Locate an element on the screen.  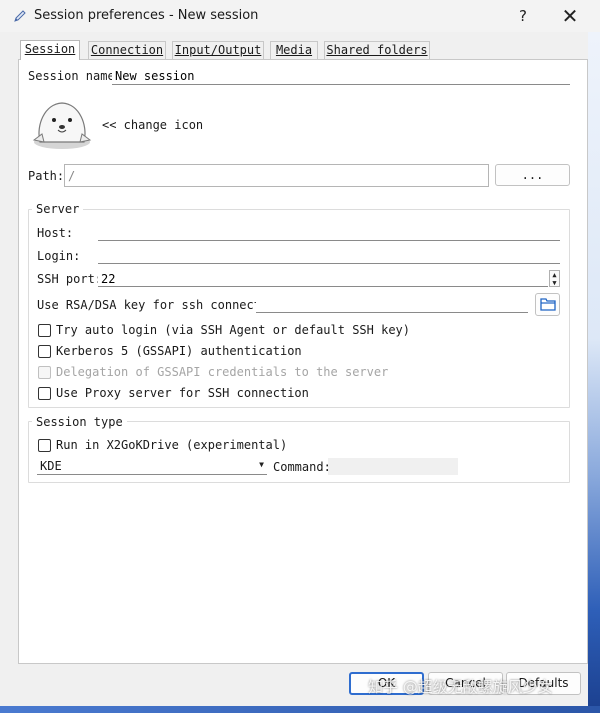
rsa-key-label: Use RSA/DSA key for ssh connection: is located at coordinates (163, 305).